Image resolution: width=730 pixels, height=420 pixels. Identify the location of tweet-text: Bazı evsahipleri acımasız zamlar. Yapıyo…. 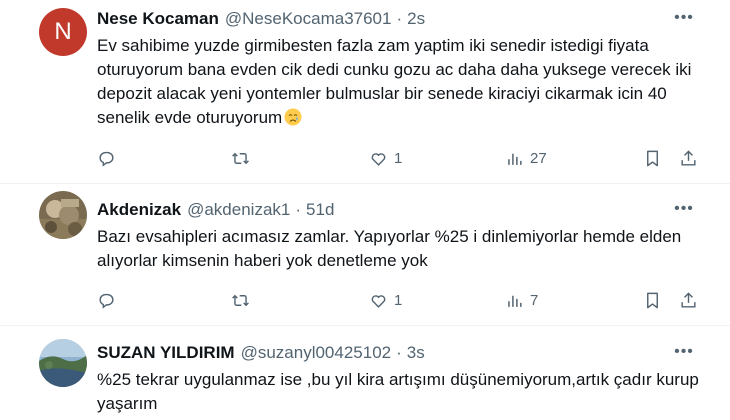
(402, 249).